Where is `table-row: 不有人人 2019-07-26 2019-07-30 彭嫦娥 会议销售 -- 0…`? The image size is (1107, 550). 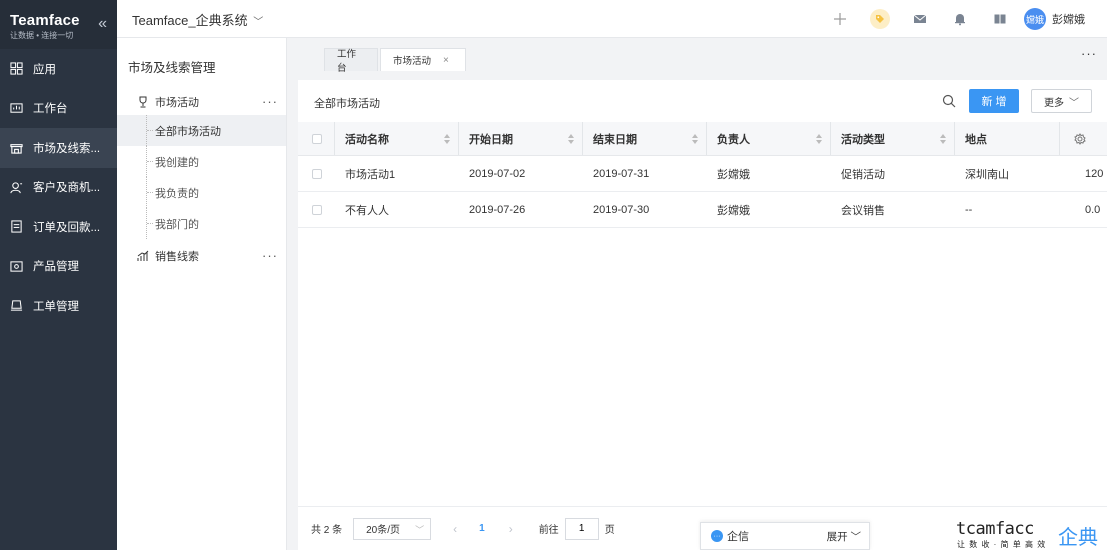
table-row: 不有人人 2019-07-26 2019-07-30 彭嫦娥 会议销售 -- 0… is located at coordinates (702, 210).